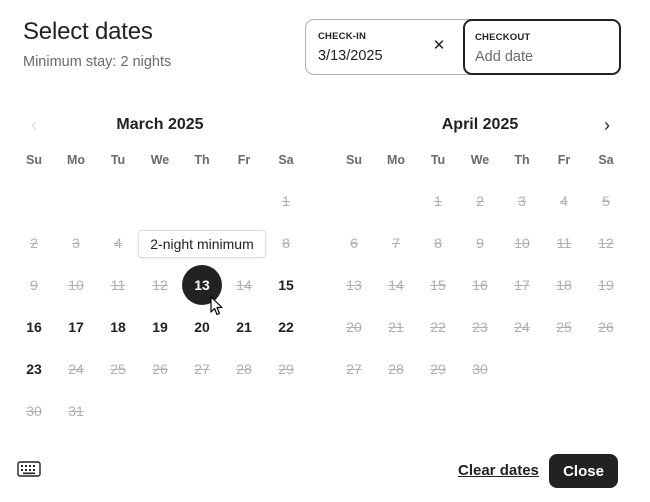  I want to click on day-number: 30, so click(34, 411).